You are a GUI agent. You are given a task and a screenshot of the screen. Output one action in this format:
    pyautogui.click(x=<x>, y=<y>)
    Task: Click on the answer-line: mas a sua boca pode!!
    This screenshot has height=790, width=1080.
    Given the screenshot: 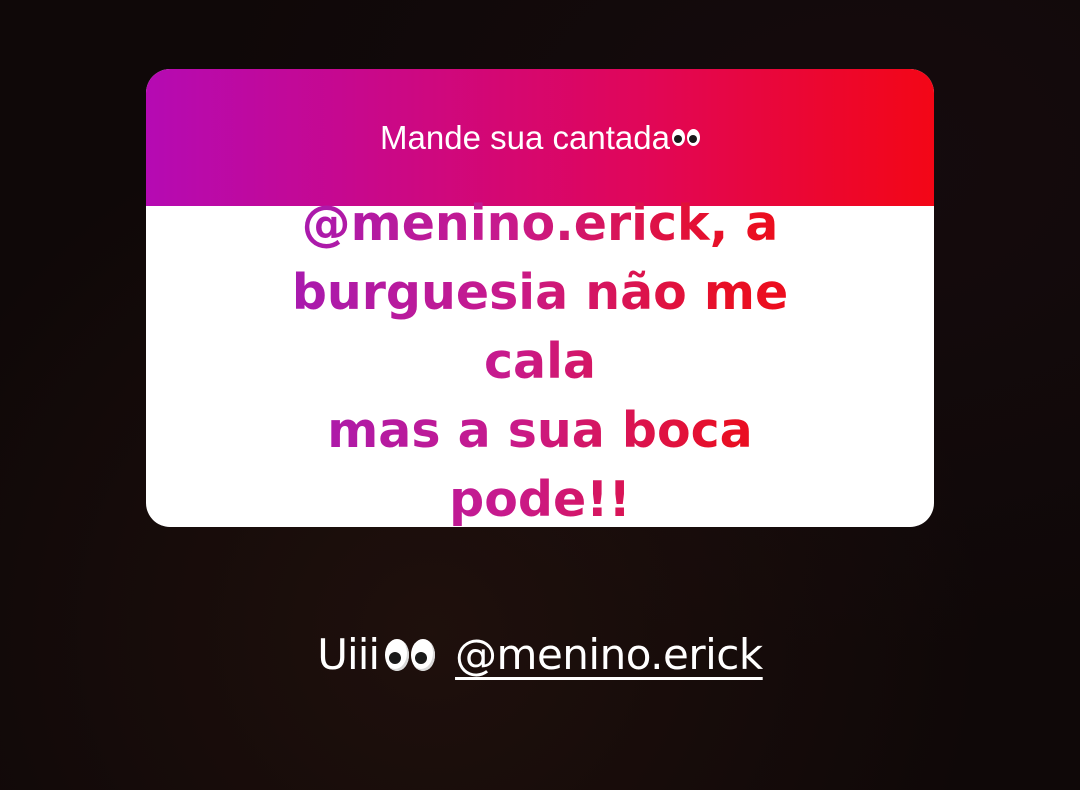 What is the action you would take?
    pyautogui.click(x=540, y=464)
    